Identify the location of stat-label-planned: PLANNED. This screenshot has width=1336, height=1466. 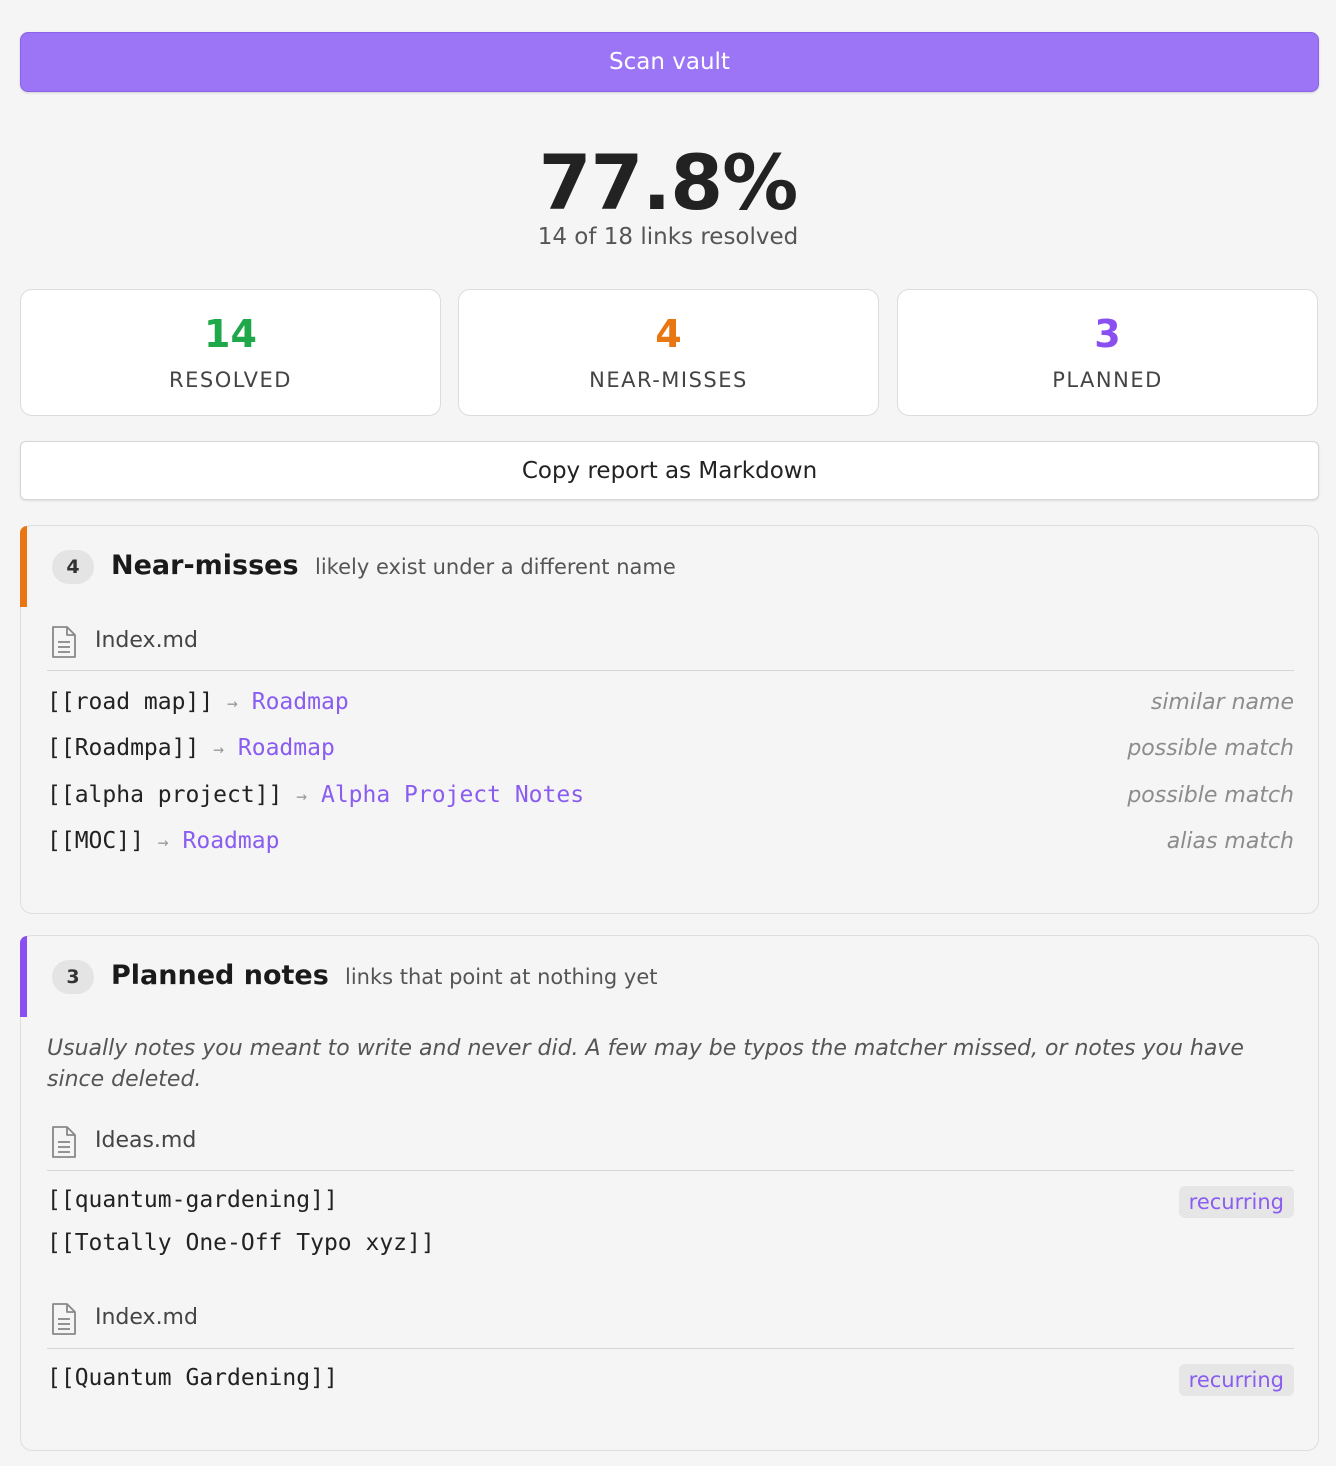
(1107, 380).